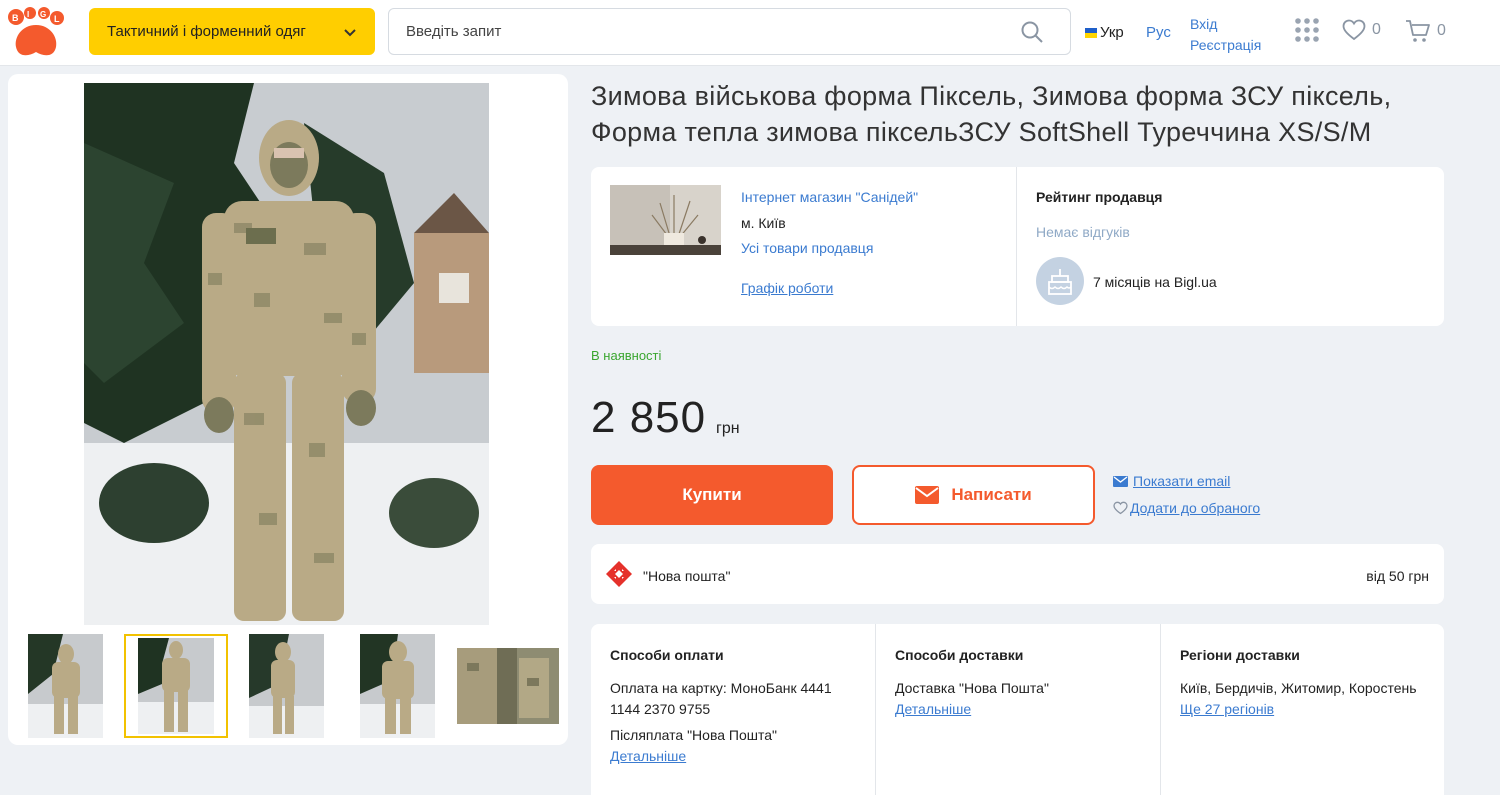 The height and width of the screenshot is (795, 1500). Describe the element at coordinates (1091, 32) in the screenshot. I see `ukraine-flag-icon` at that location.